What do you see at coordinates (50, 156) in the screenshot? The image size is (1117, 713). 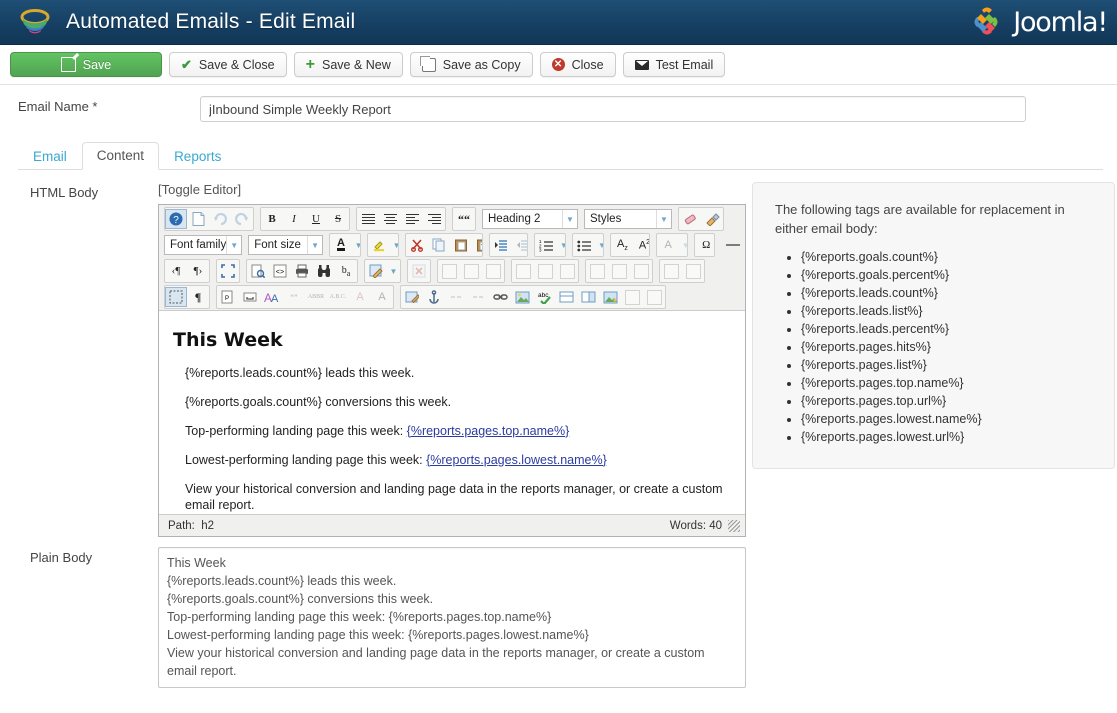 I see `tab-email: Email` at bounding box center [50, 156].